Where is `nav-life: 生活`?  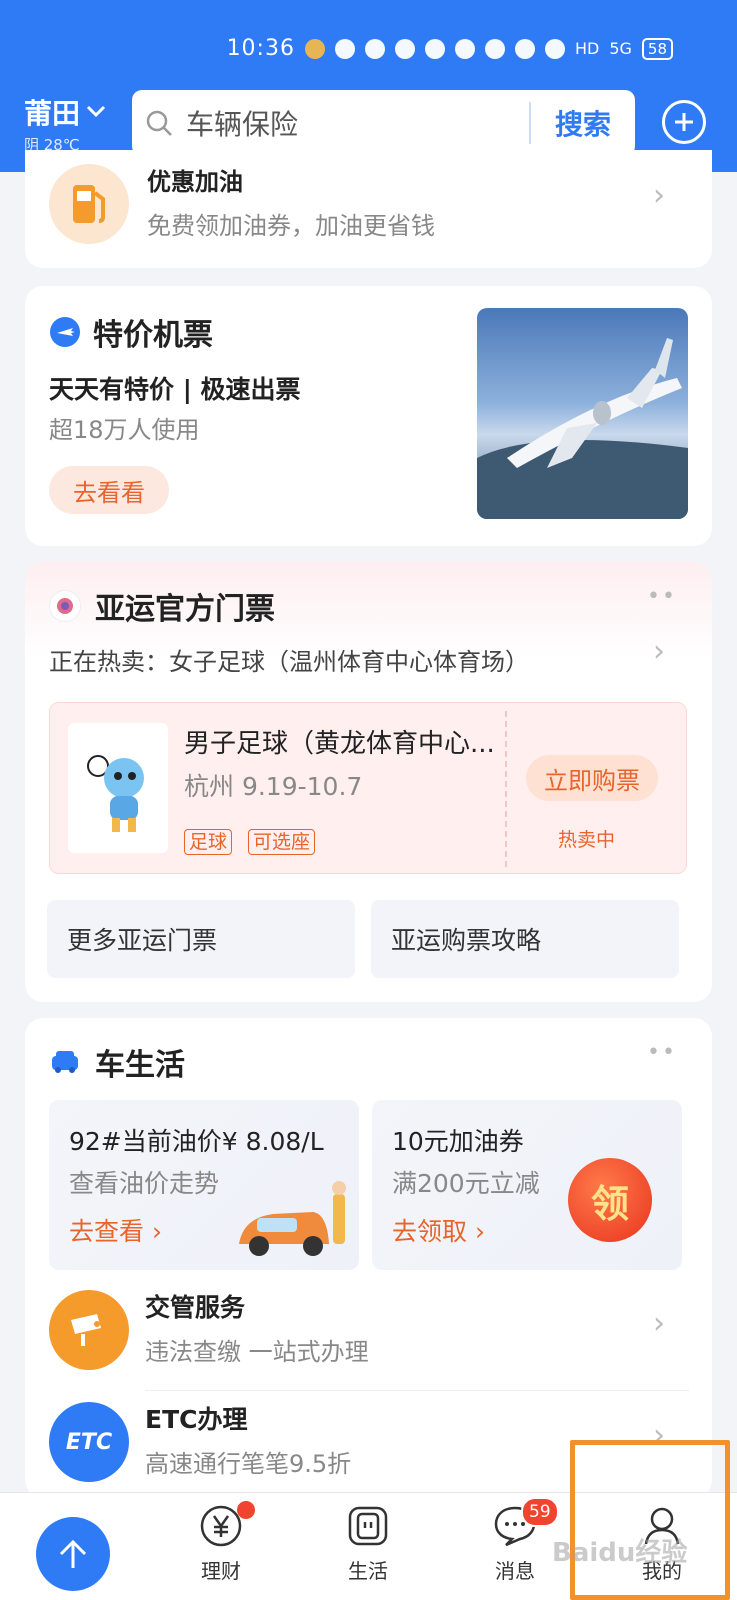
nav-life: 生活 is located at coordinates (368, 1543).